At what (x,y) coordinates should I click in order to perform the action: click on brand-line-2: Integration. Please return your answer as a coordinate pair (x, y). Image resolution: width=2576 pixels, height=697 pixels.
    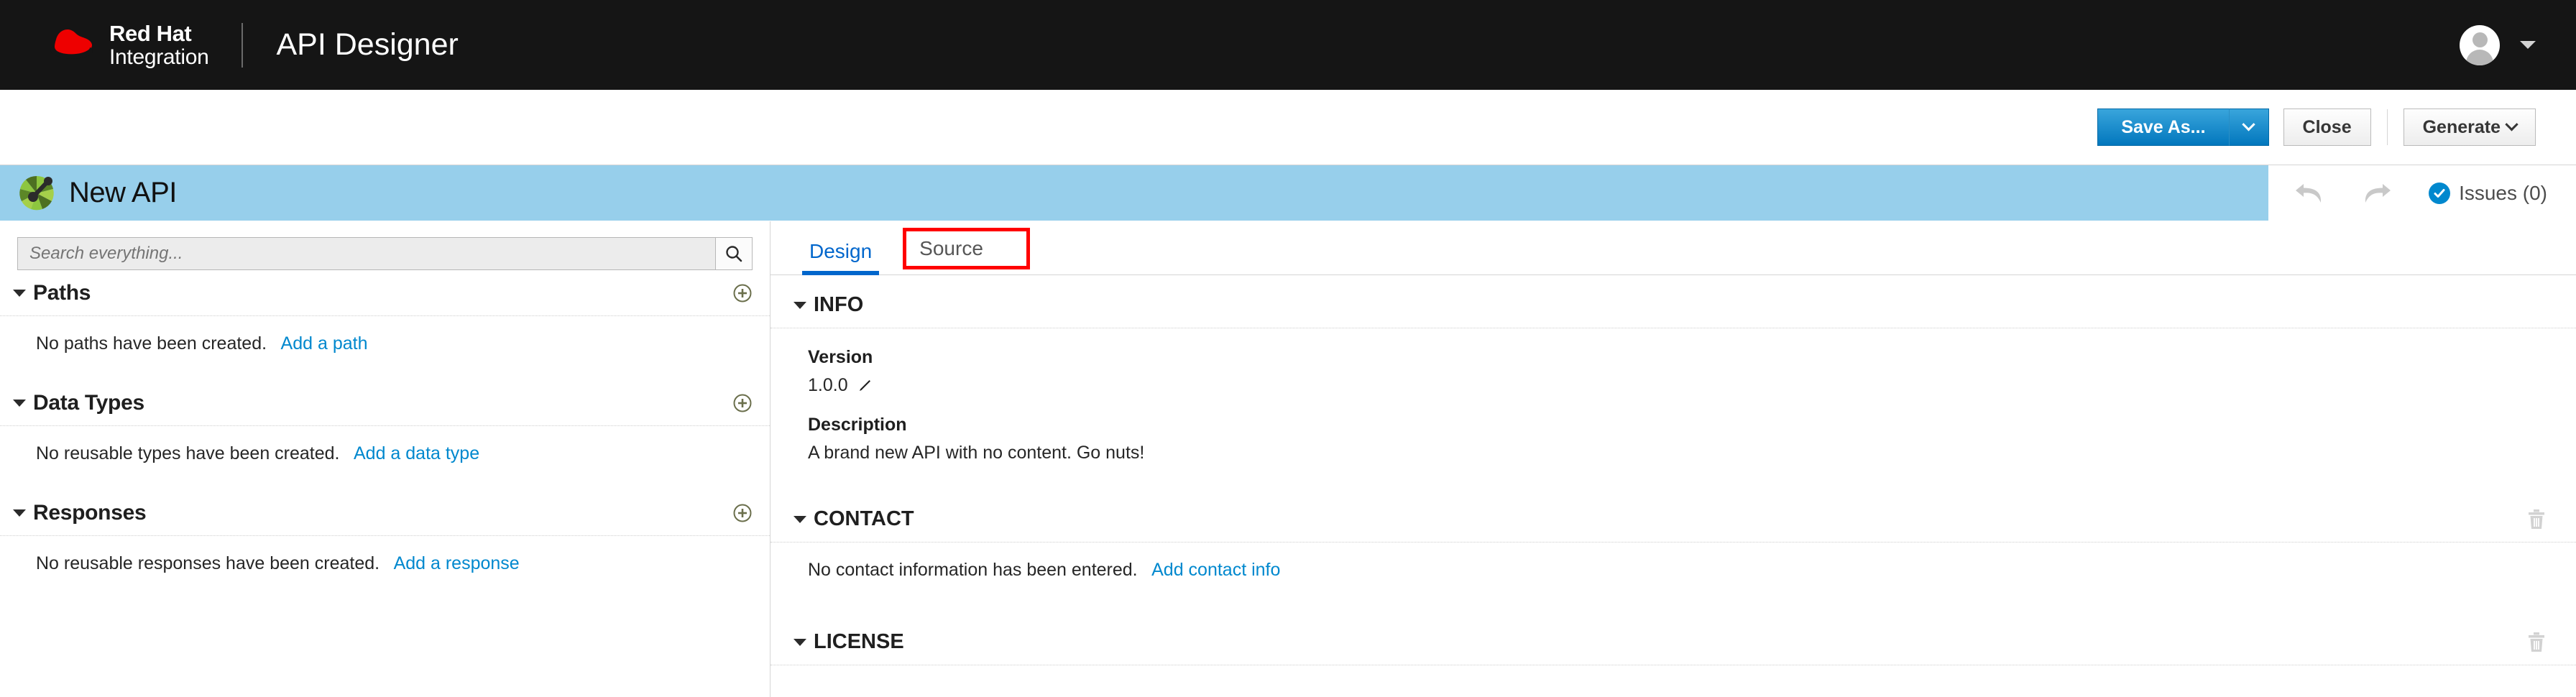
    Looking at the image, I should click on (159, 57).